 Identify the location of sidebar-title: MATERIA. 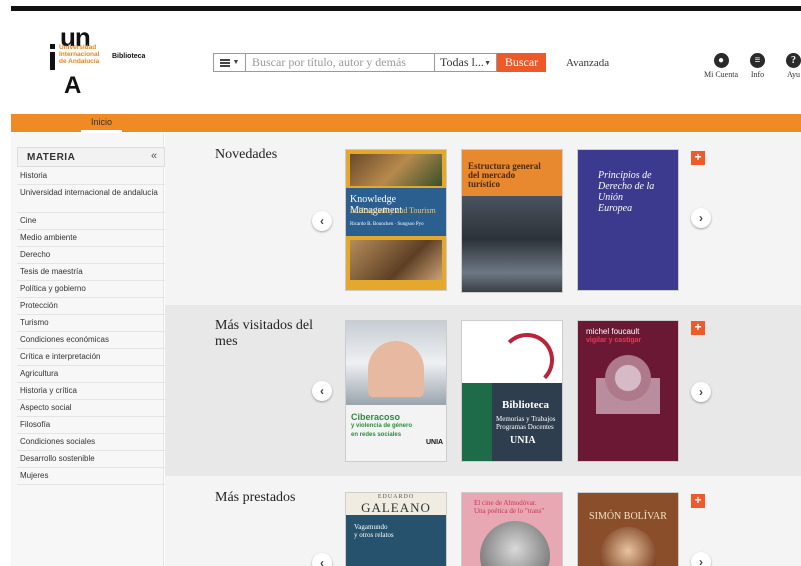
(51, 157).